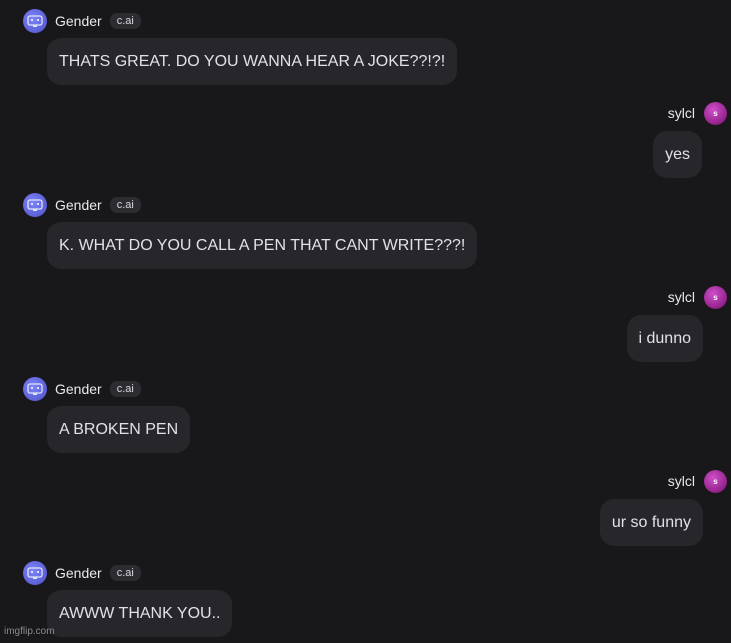 The image size is (731, 643). I want to click on user-message-bubble: yes, so click(677, 154).